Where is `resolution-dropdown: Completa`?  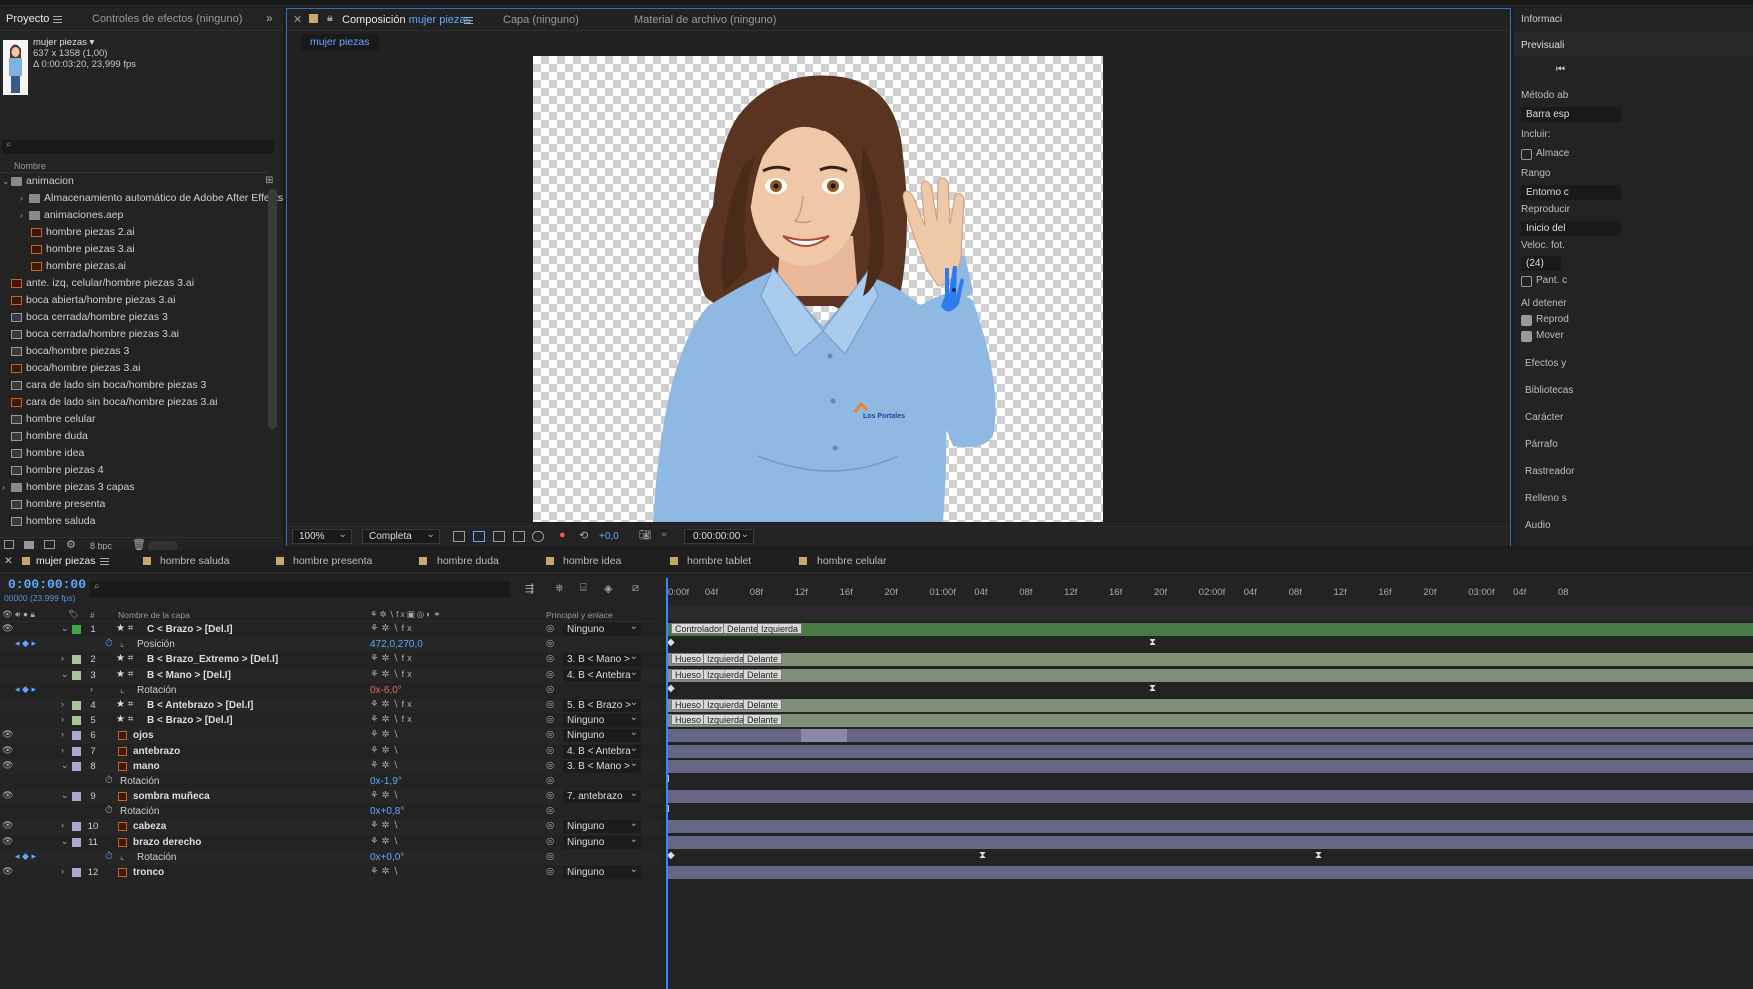
resolution-dropdown: Completa is located at coordinates (401, 536).